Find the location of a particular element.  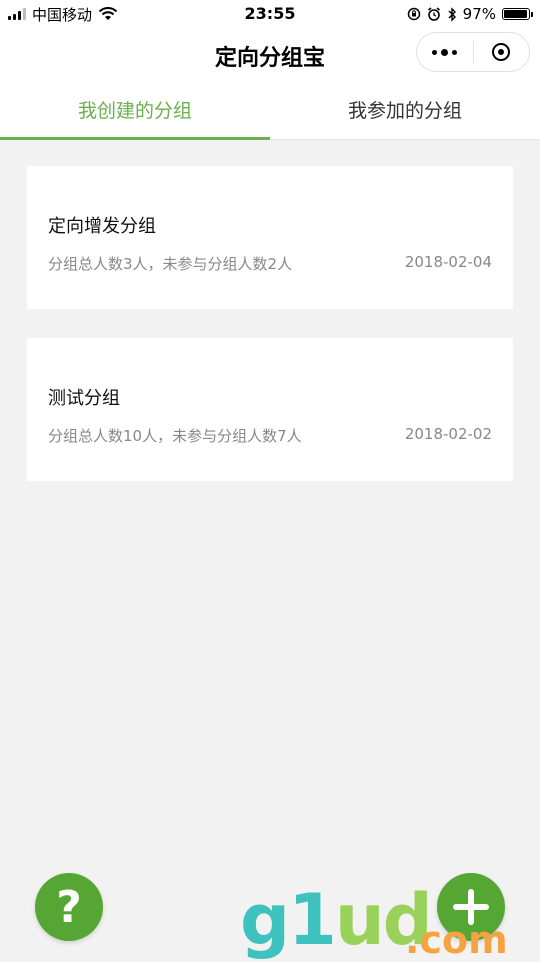

group-summary: 分组总人数10人，未参与分组人数7人 is located at coordinates (175, 436).